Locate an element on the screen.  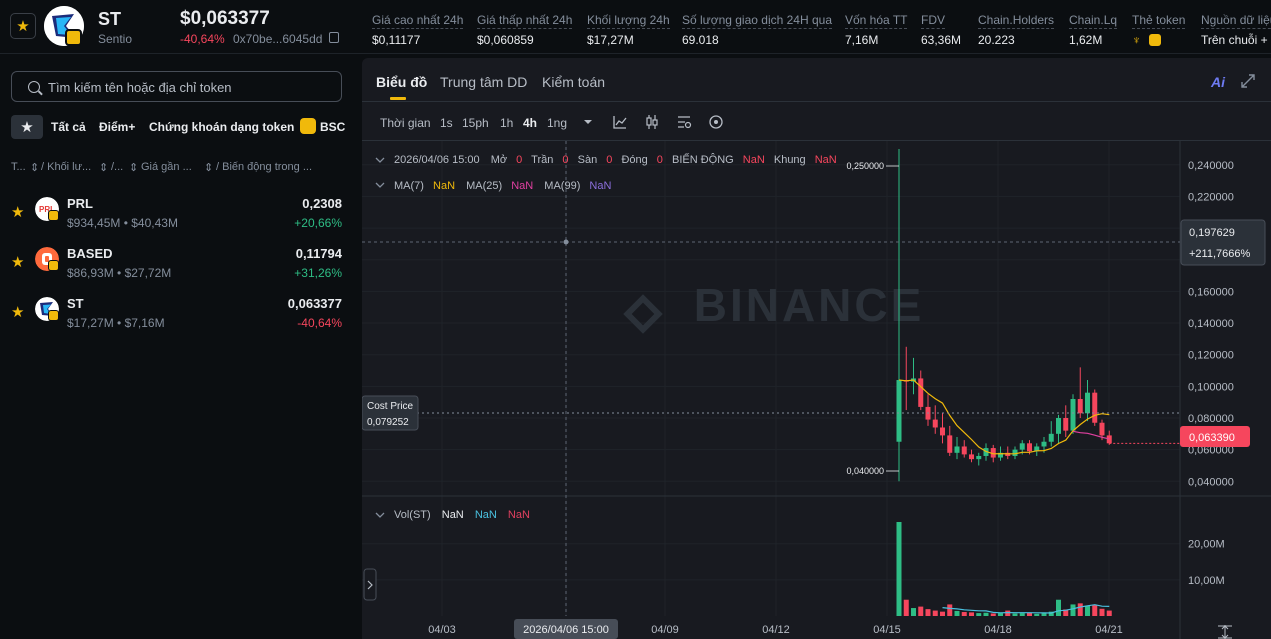
ai-icon: Ai is located at coordinates (1218, 82).